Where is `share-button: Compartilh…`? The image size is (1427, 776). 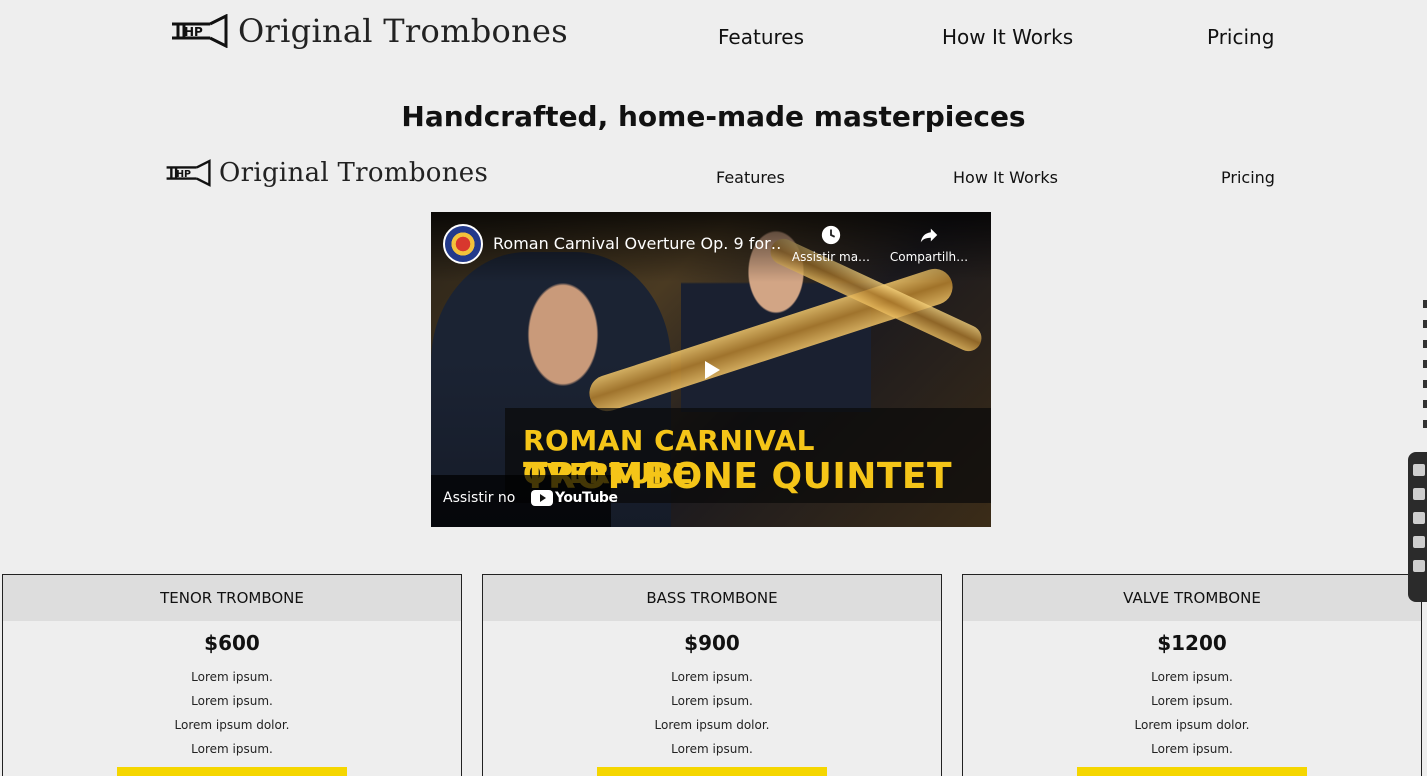 share-button: Compartilh… is located at coordinates (929, 244).